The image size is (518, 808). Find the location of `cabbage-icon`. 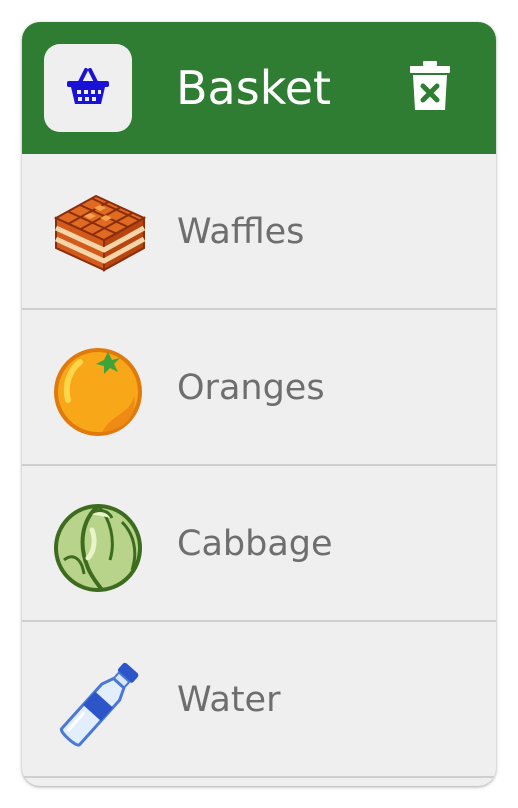

cabbage-icon is located at coordinates (100, 548).